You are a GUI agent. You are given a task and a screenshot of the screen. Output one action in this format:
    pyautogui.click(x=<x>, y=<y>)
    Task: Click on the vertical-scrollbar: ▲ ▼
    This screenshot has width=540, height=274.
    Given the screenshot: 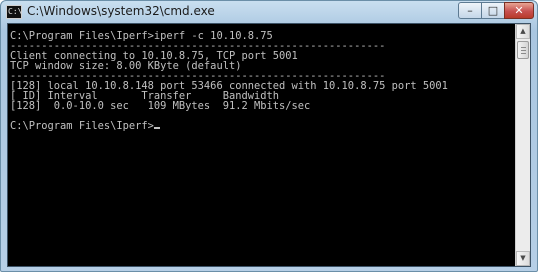 What is the action you would take?
    pyautogui.click(x=522, y=145)
    